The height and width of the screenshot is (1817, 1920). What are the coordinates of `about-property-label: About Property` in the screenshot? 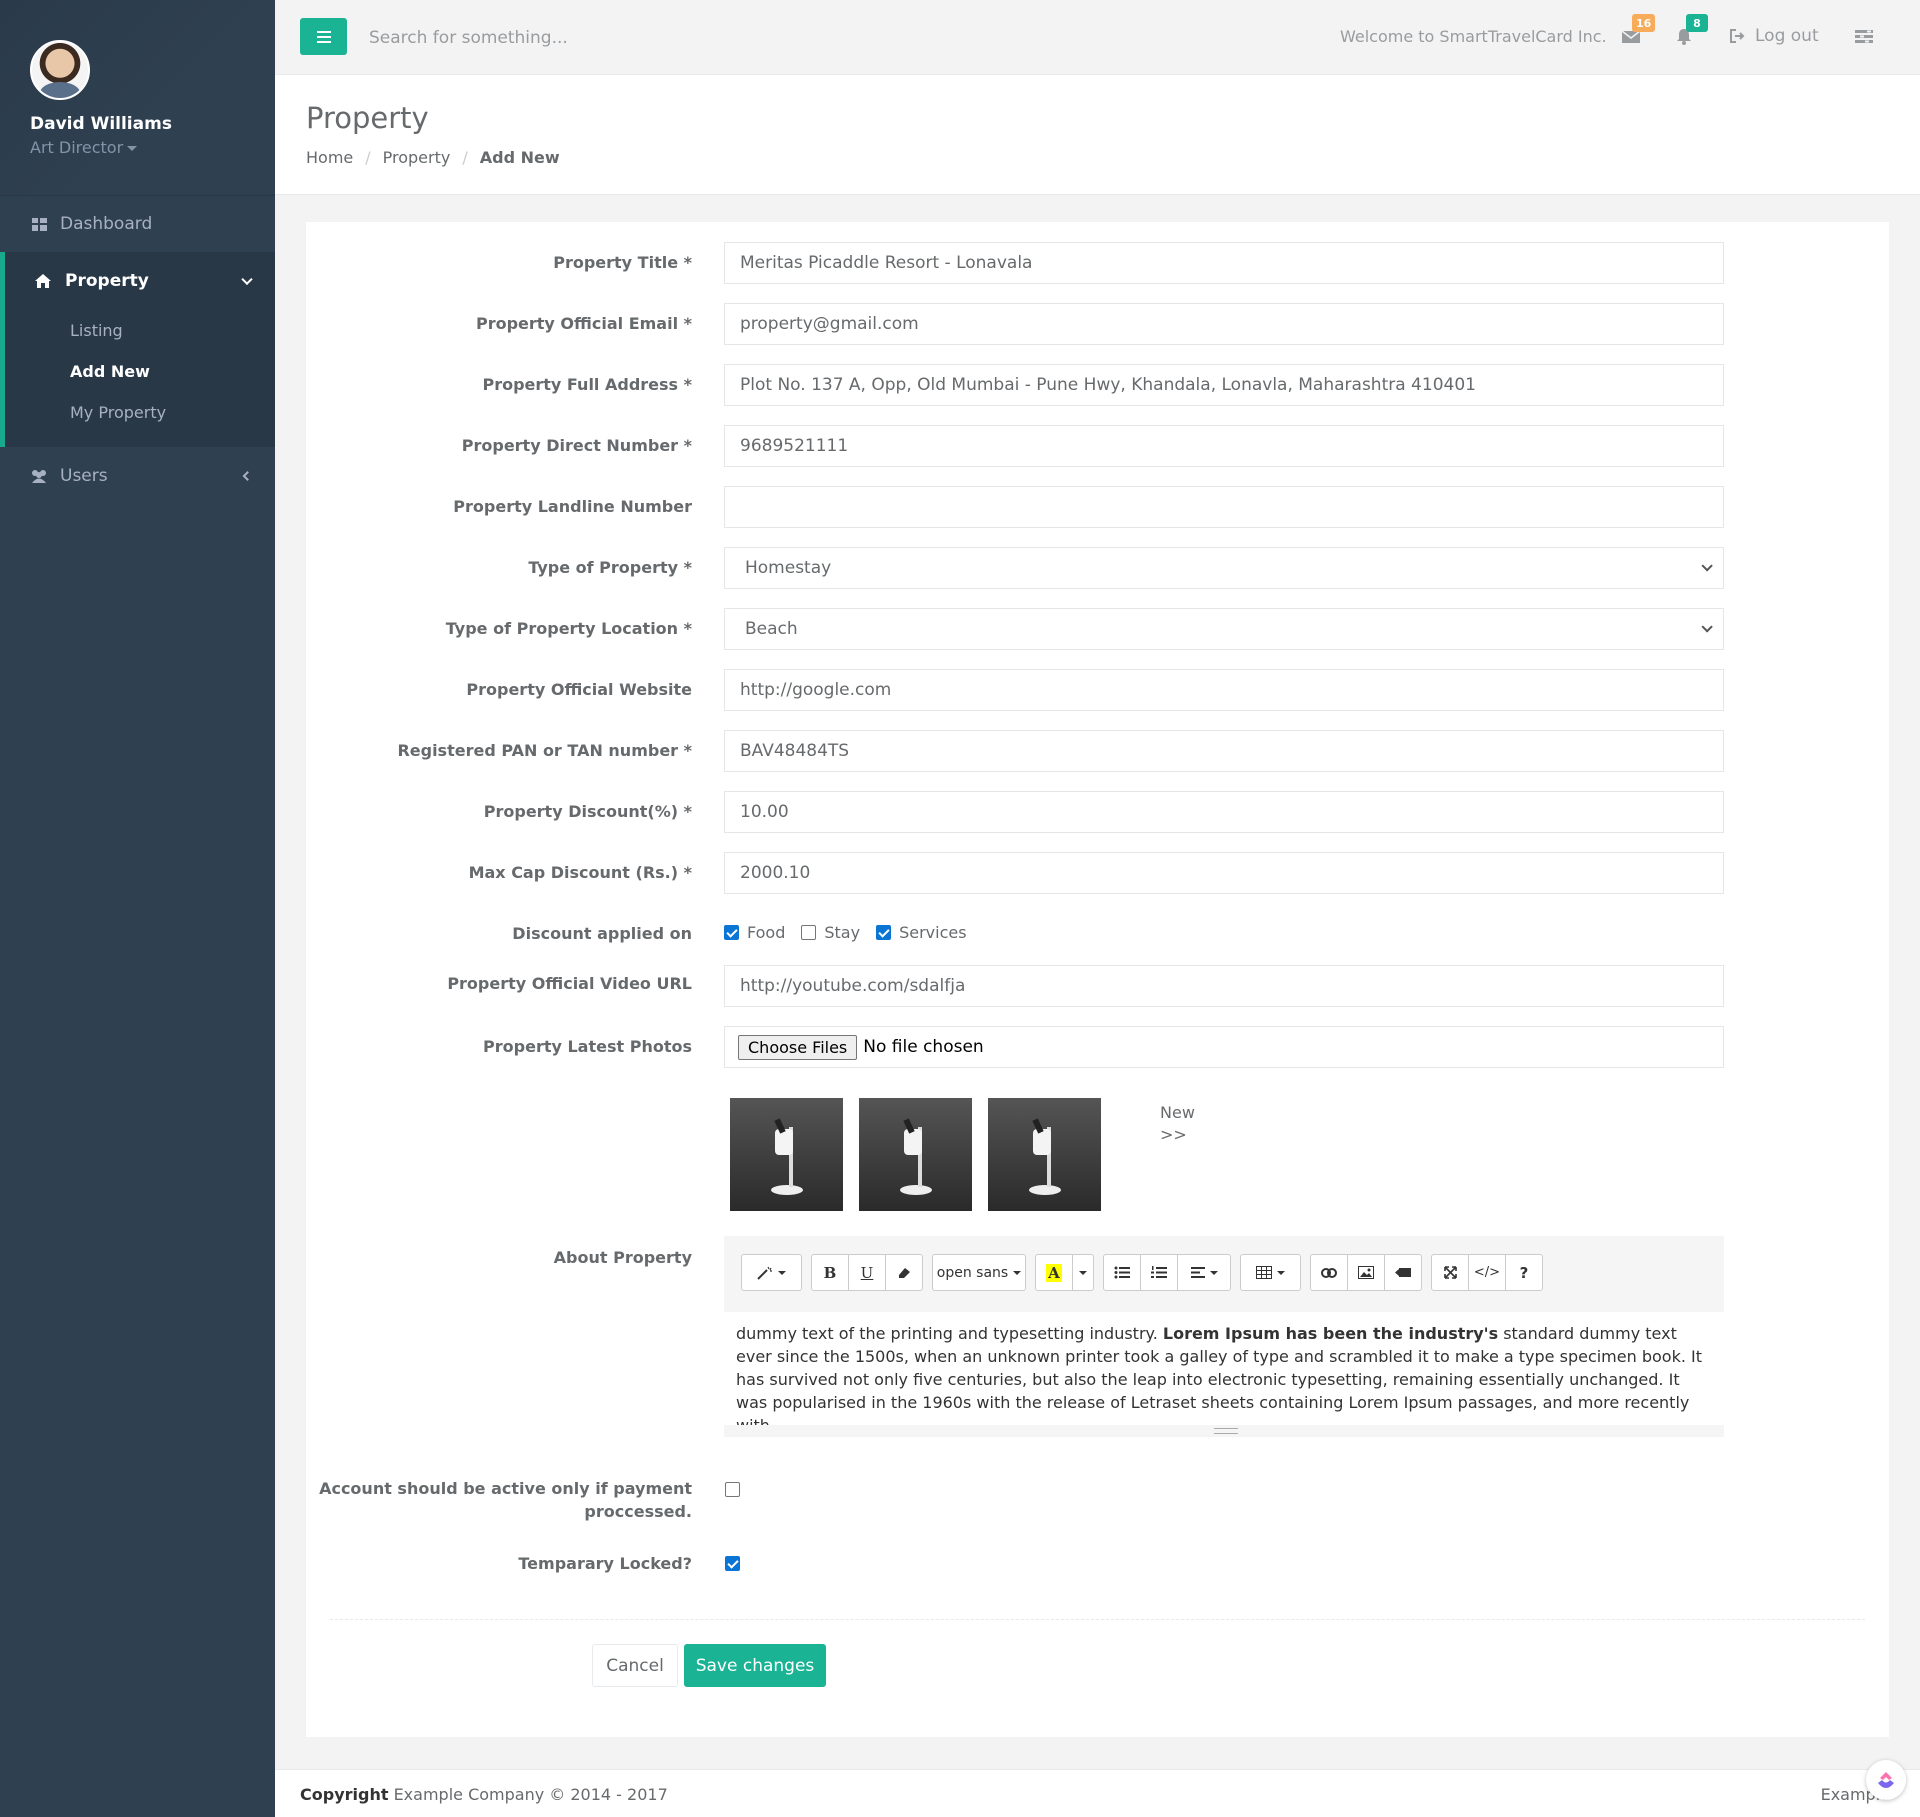 It's located at (622, 1257).